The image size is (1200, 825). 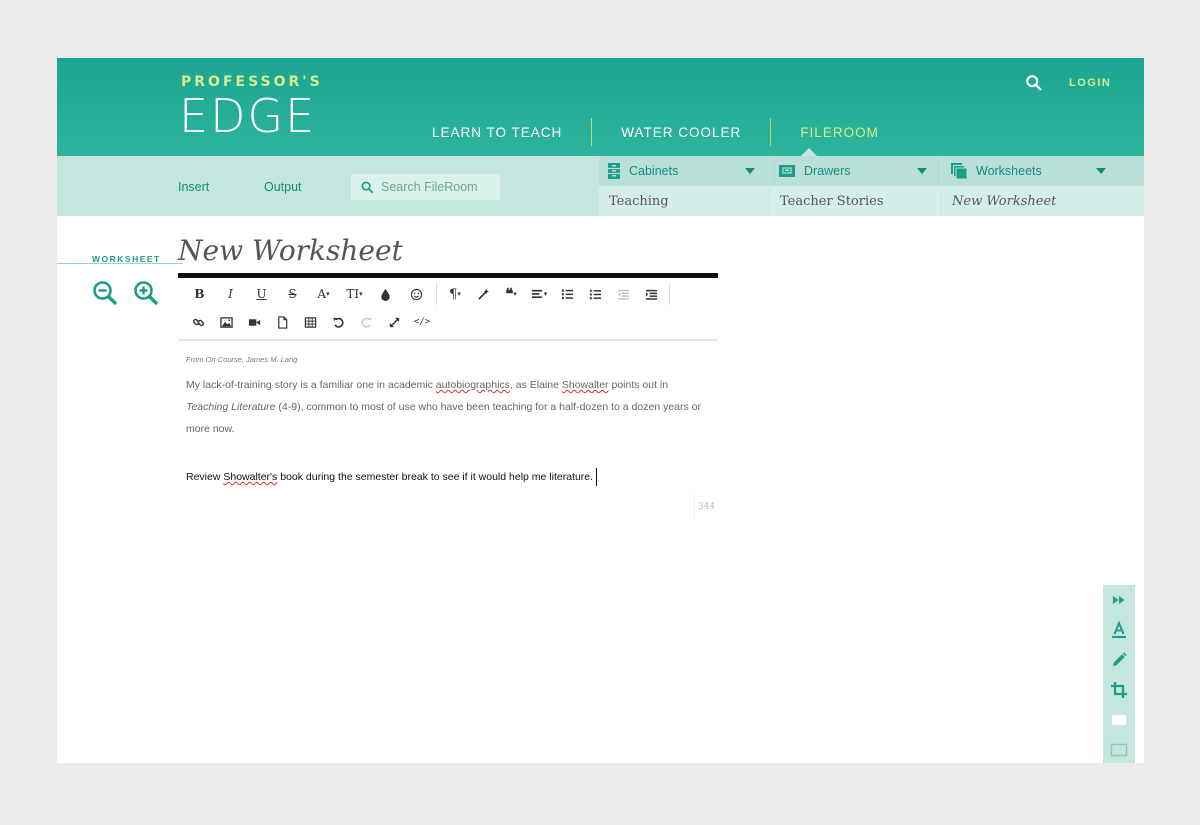 I want to click on drawer-icon, so click(x=787, y=171).